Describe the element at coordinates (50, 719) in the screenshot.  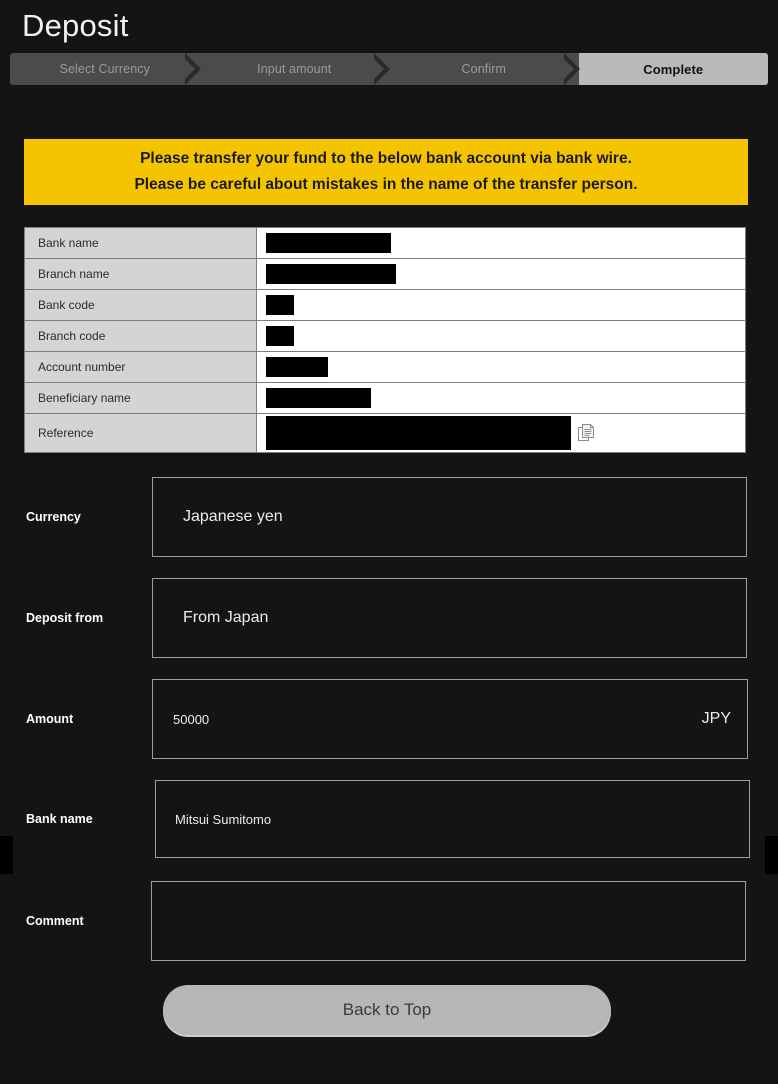
I see `amount-label: Amount` at that location.